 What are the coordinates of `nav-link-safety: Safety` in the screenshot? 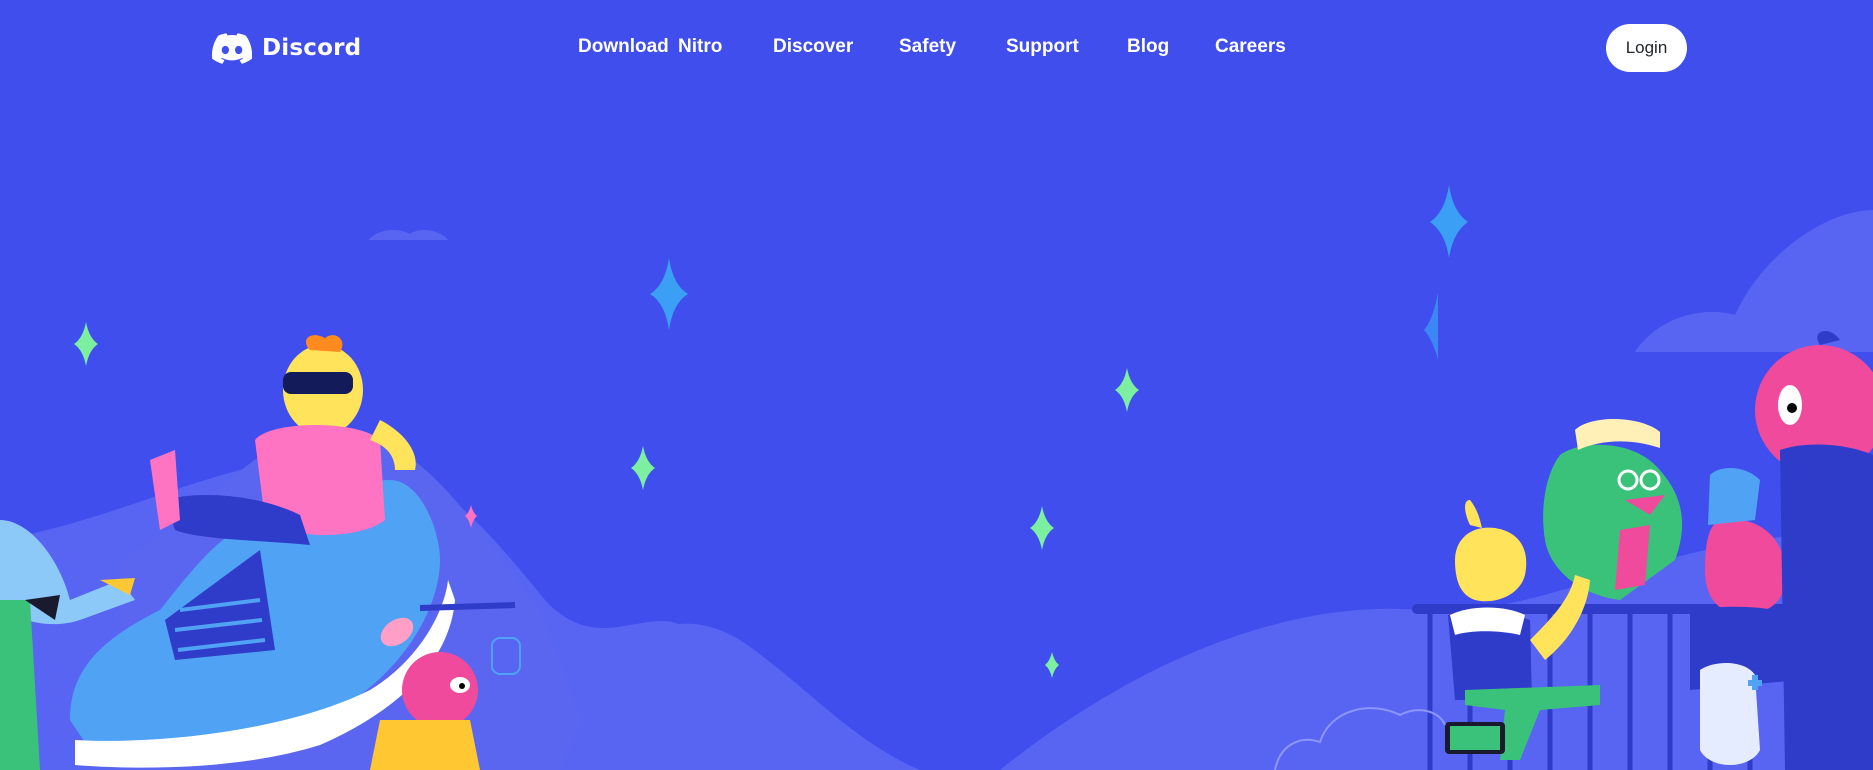 It's located at (952, 47).